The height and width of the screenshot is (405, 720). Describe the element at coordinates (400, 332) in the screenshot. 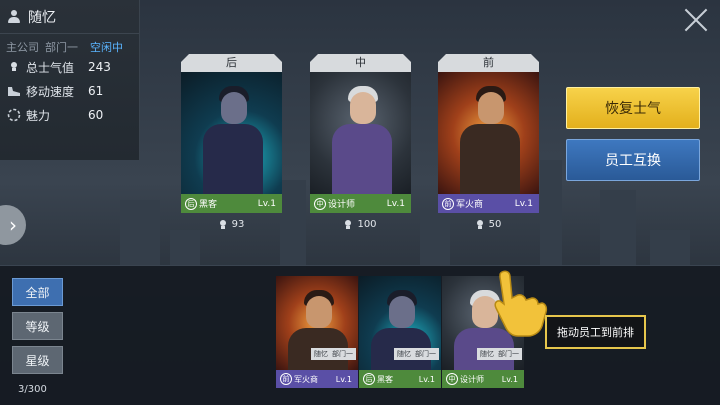

I see `roster-card: 随忆 部门一 后 黑客 Lv.1` at that location.